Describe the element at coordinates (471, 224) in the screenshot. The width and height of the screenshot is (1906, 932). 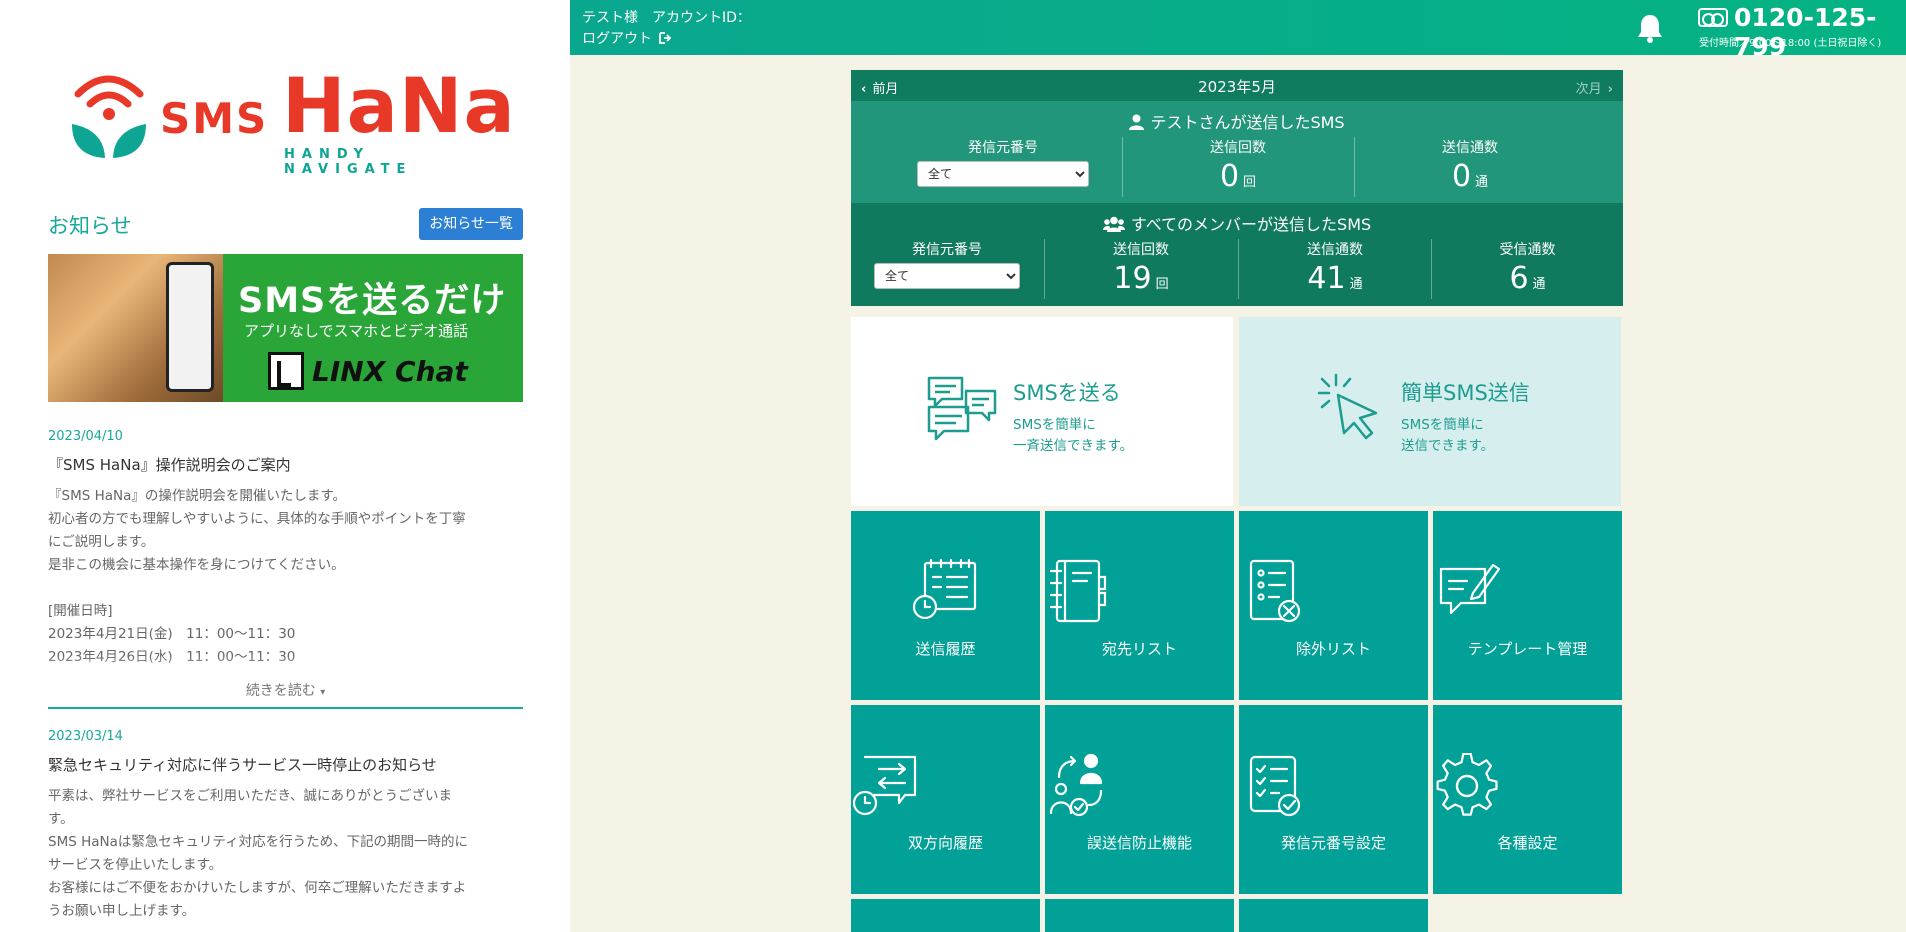
I see `news-list-button: お知らせ一覧` at that location.